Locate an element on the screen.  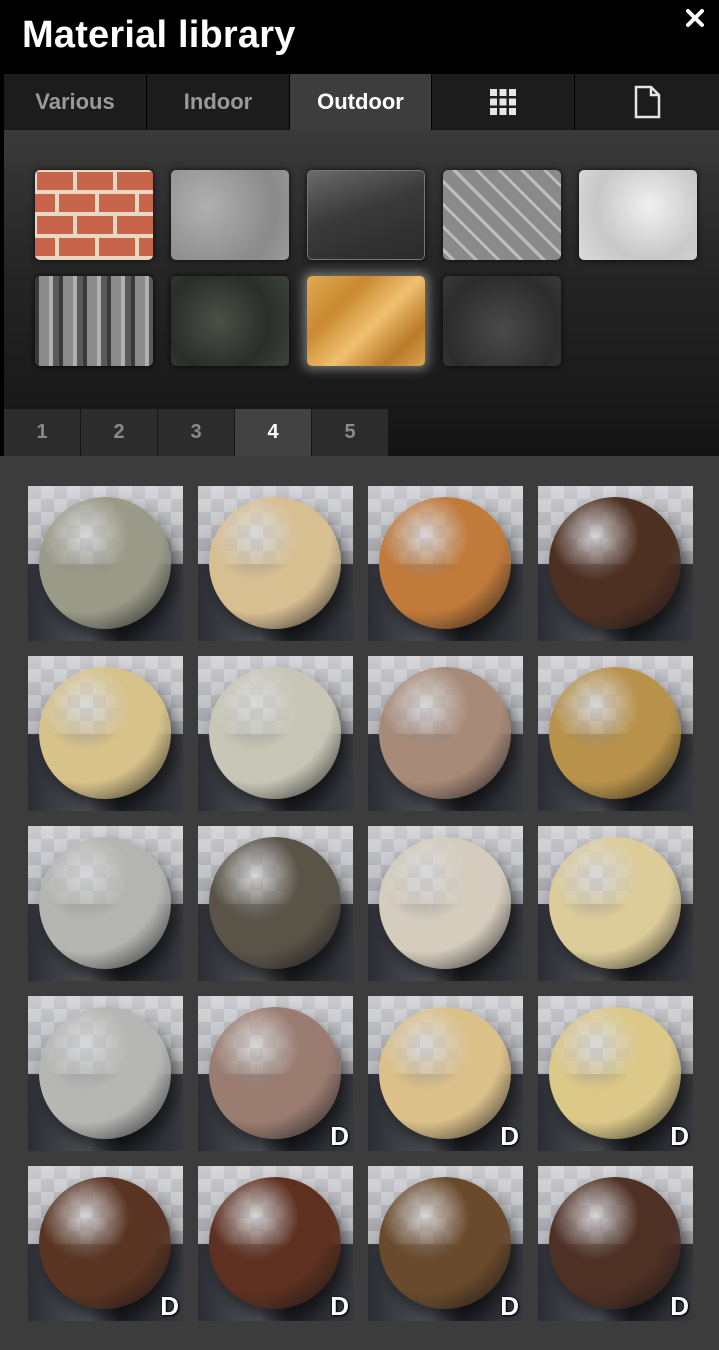
tab-document is located at coordinates (647, 102).